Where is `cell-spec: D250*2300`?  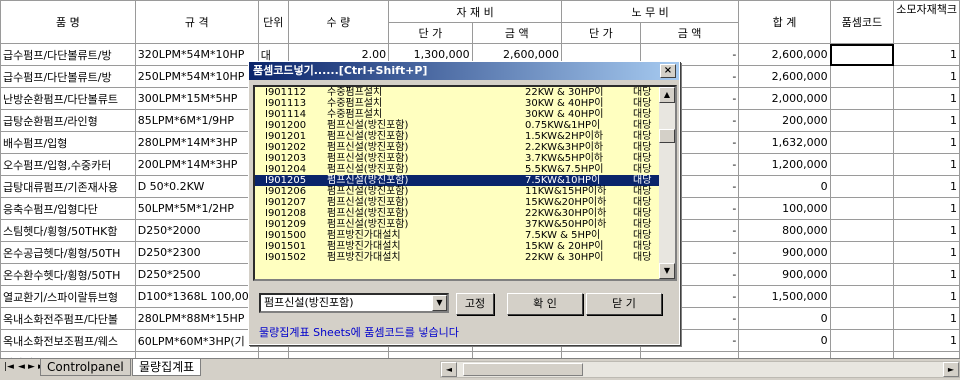 cell-spec: D250*2300 is located at coordinates (196, 252).